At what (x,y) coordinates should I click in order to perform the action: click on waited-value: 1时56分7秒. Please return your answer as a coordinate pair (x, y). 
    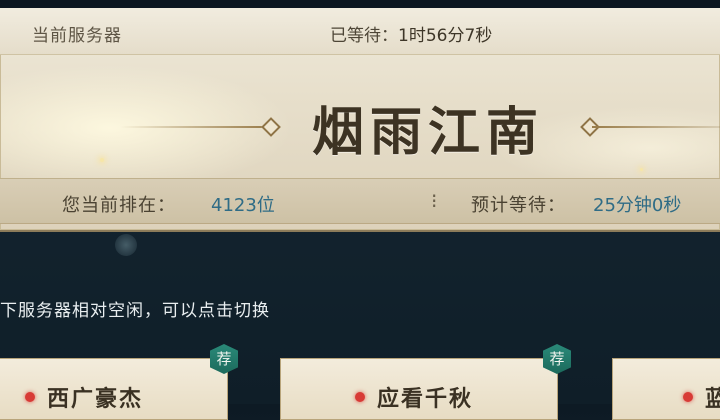
    Looking at the image, I should click on (445, 36).